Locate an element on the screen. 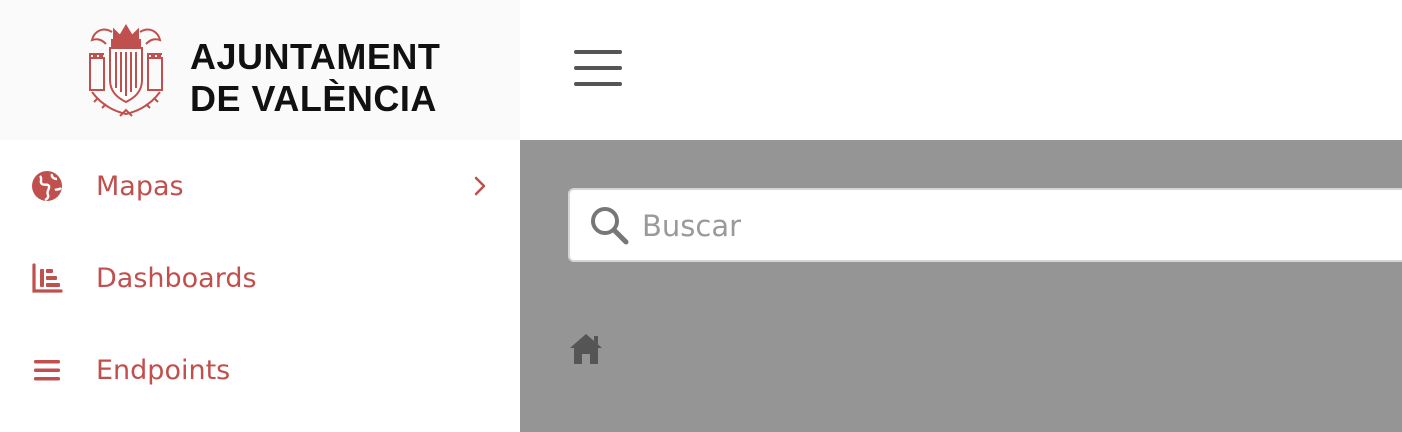 The width and height of the screenshot is (1402, 432). sidebar-item-label: Dashboards is located at coordinates (176, 278).